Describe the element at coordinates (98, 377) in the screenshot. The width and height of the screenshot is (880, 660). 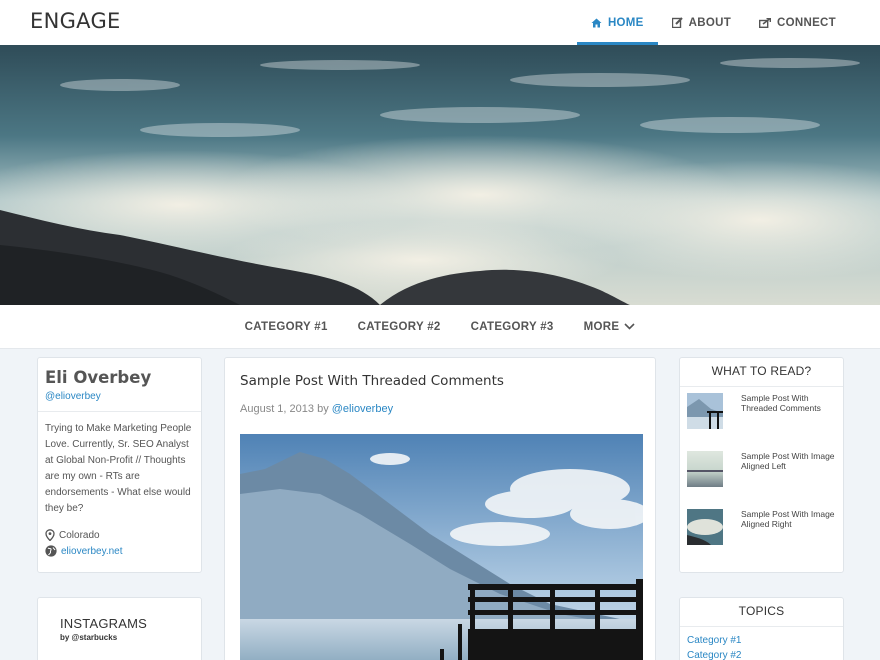
I see `profile-name: Eli Overbey` at that location.